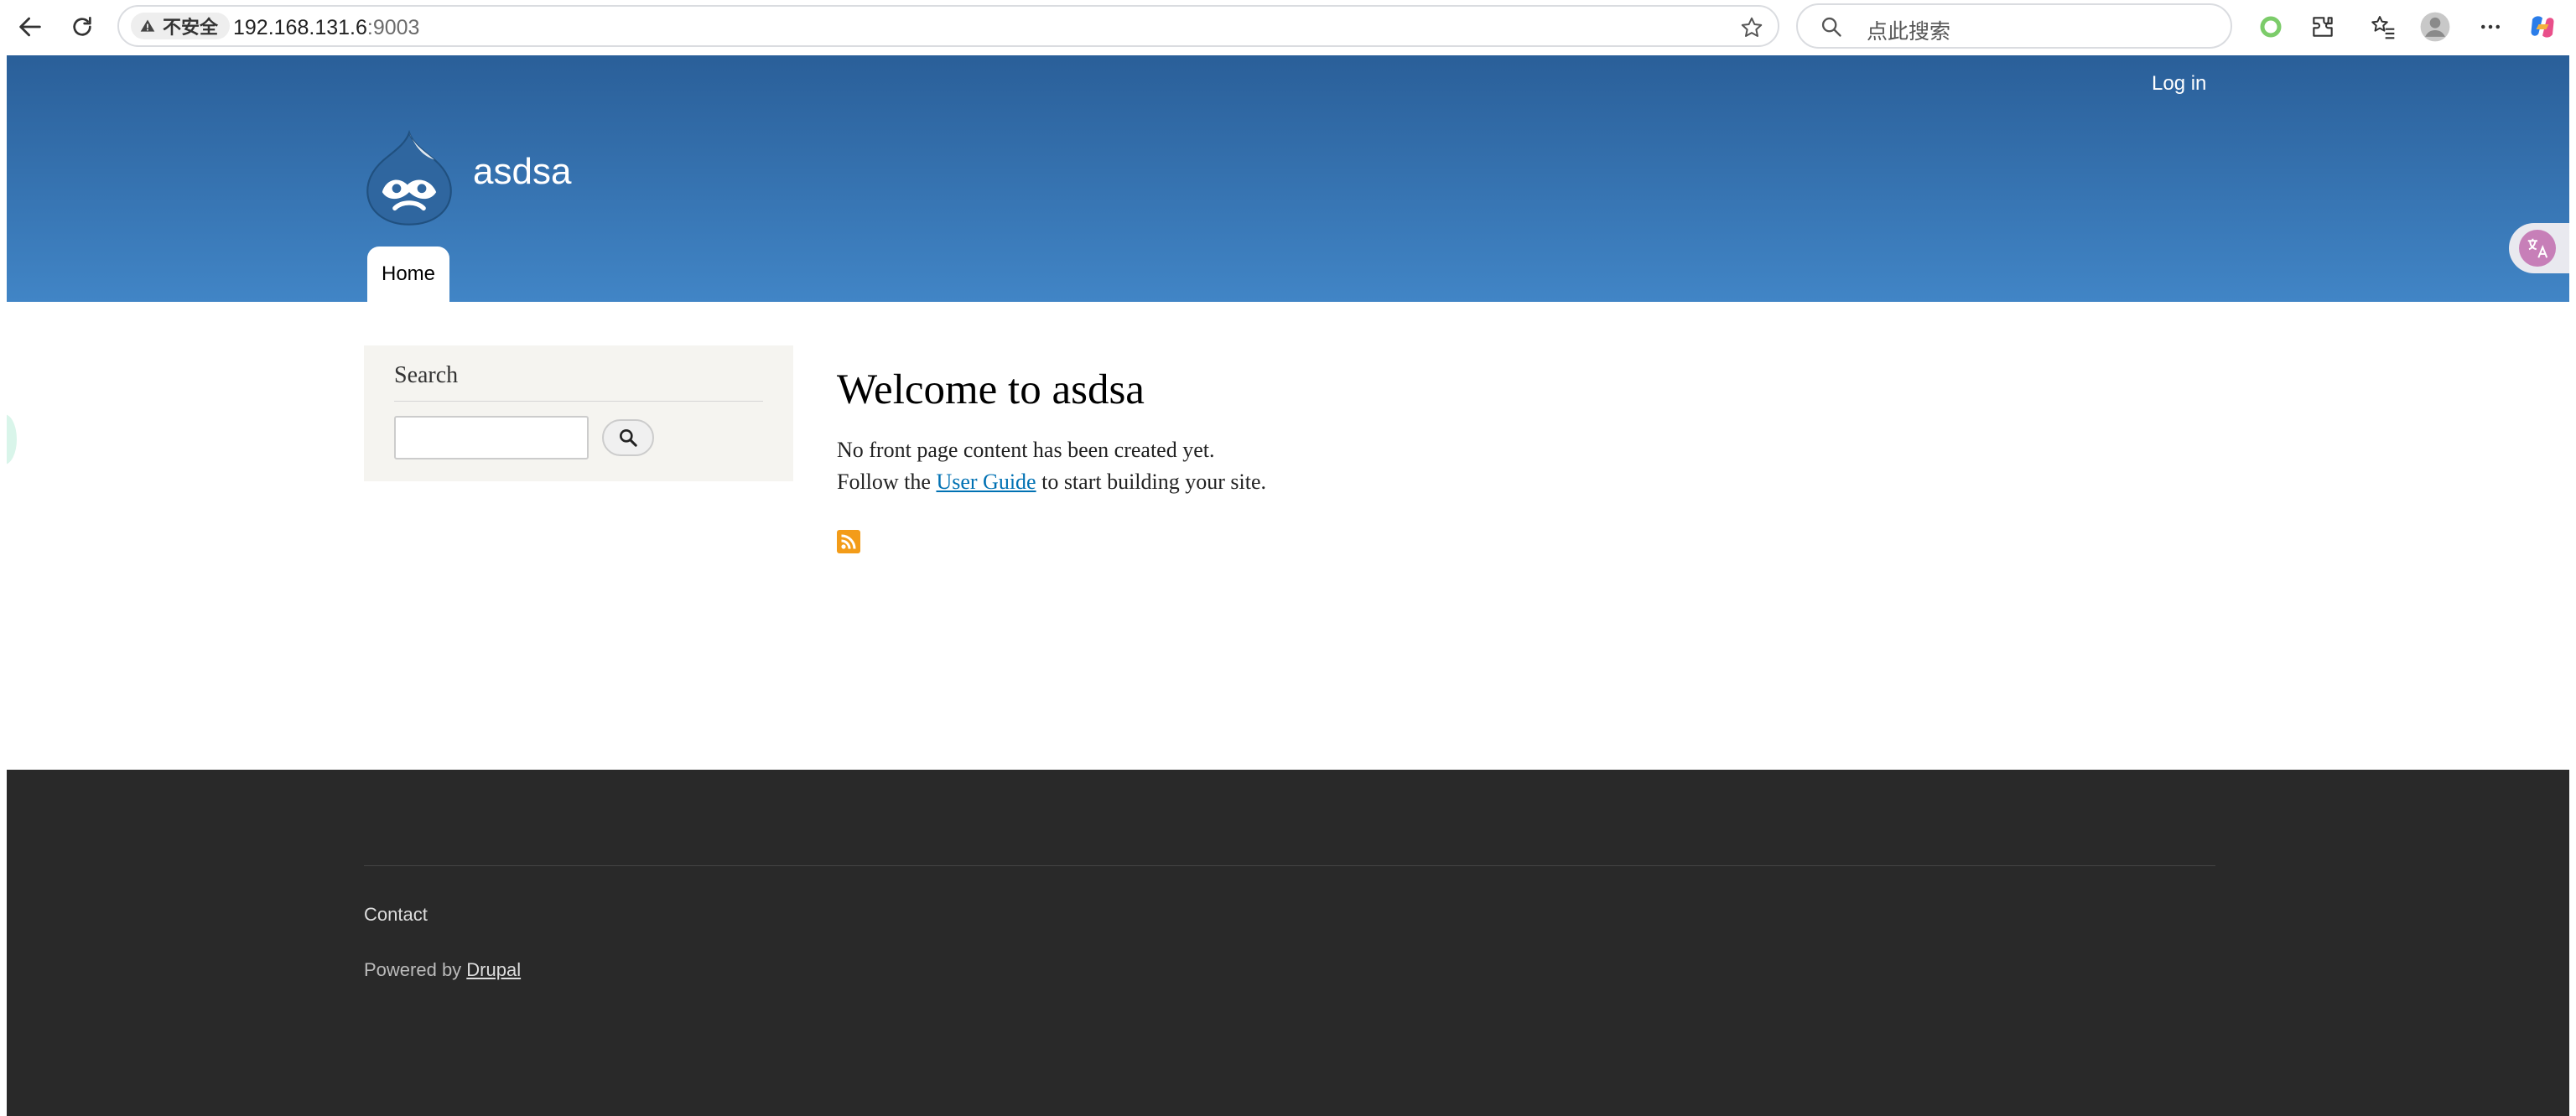 This screenshot has width=2576, height=1116. I want to click on user-guide-link: User Guide, so click(986, 482).